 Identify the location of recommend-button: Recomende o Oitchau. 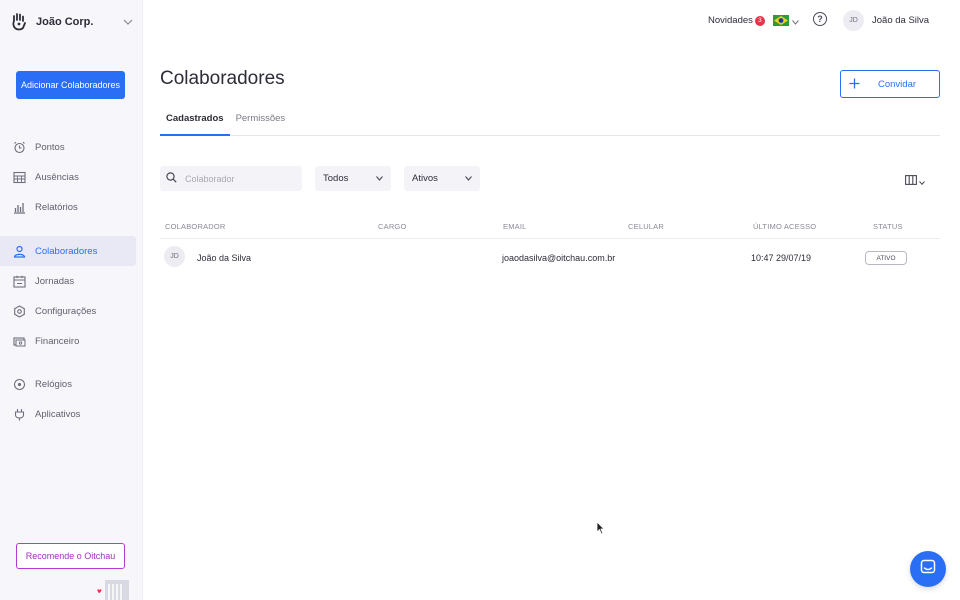
(70, 556).